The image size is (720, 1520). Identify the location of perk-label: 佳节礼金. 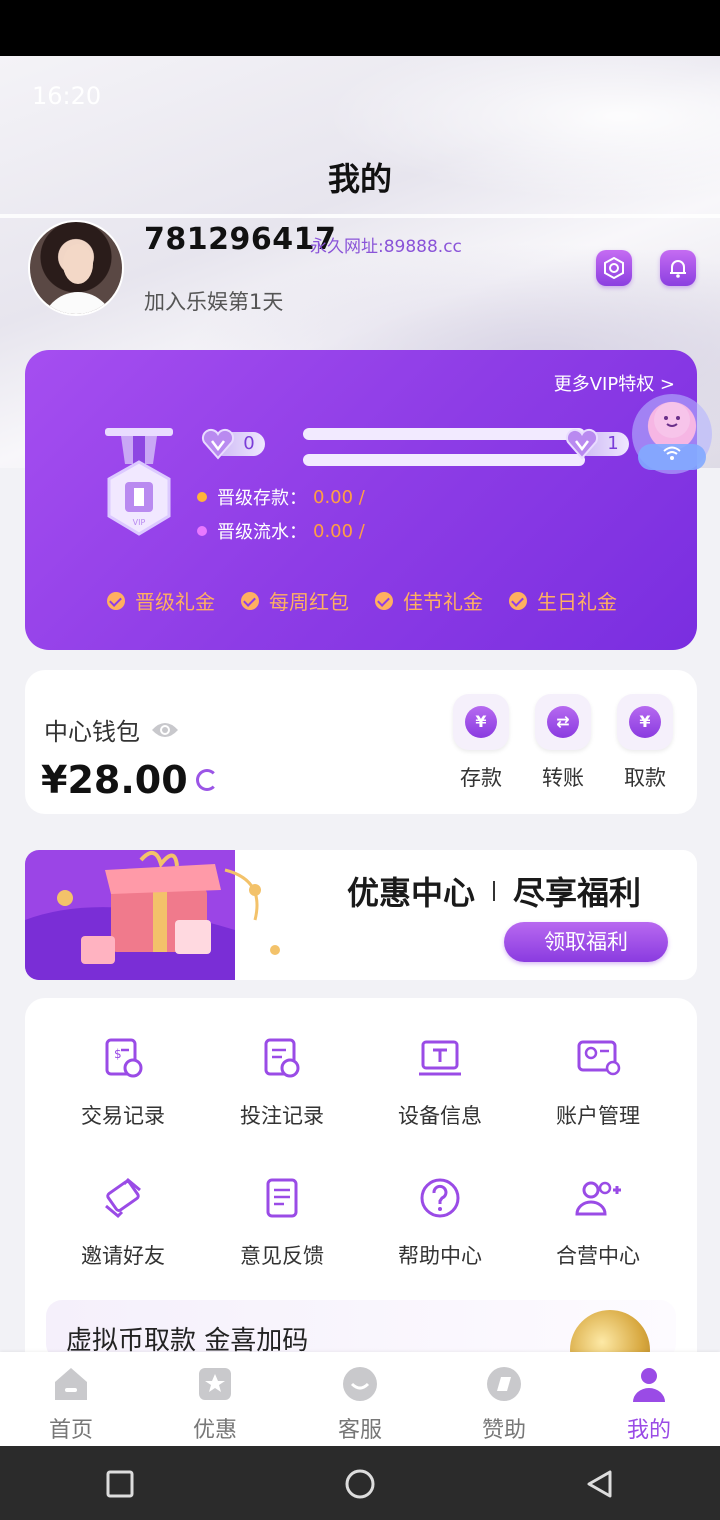
(443, 602).